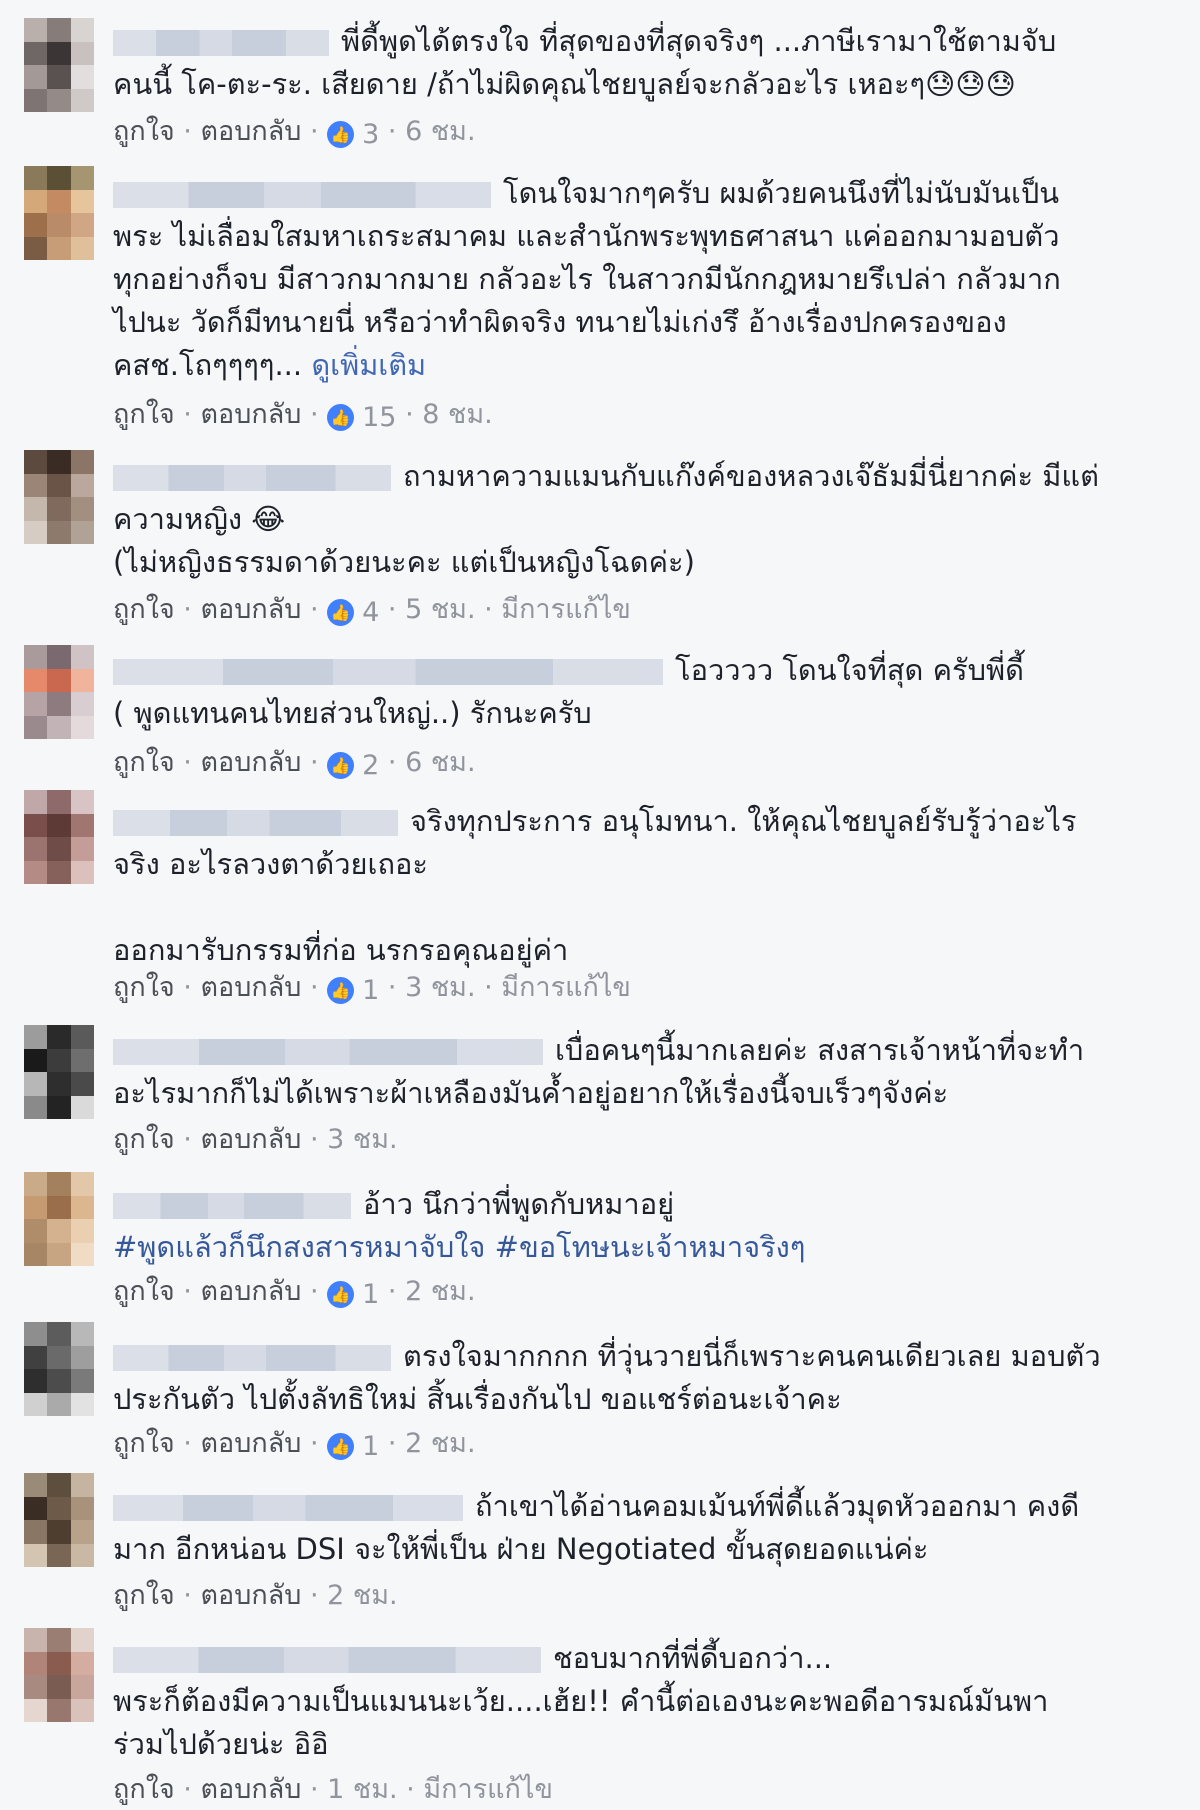  I want to click on comment-actions: ถูกใจ · ตอบกลับ · 2 ชม., so click(255, 1596).